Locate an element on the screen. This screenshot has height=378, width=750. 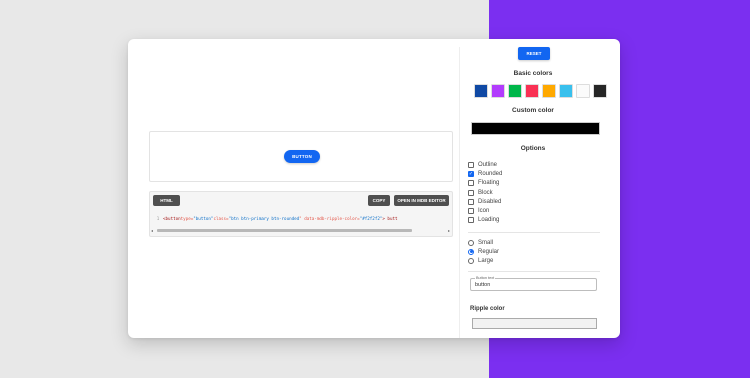
scroll-left-icon: ◂ is located at coordinates (152, 230).